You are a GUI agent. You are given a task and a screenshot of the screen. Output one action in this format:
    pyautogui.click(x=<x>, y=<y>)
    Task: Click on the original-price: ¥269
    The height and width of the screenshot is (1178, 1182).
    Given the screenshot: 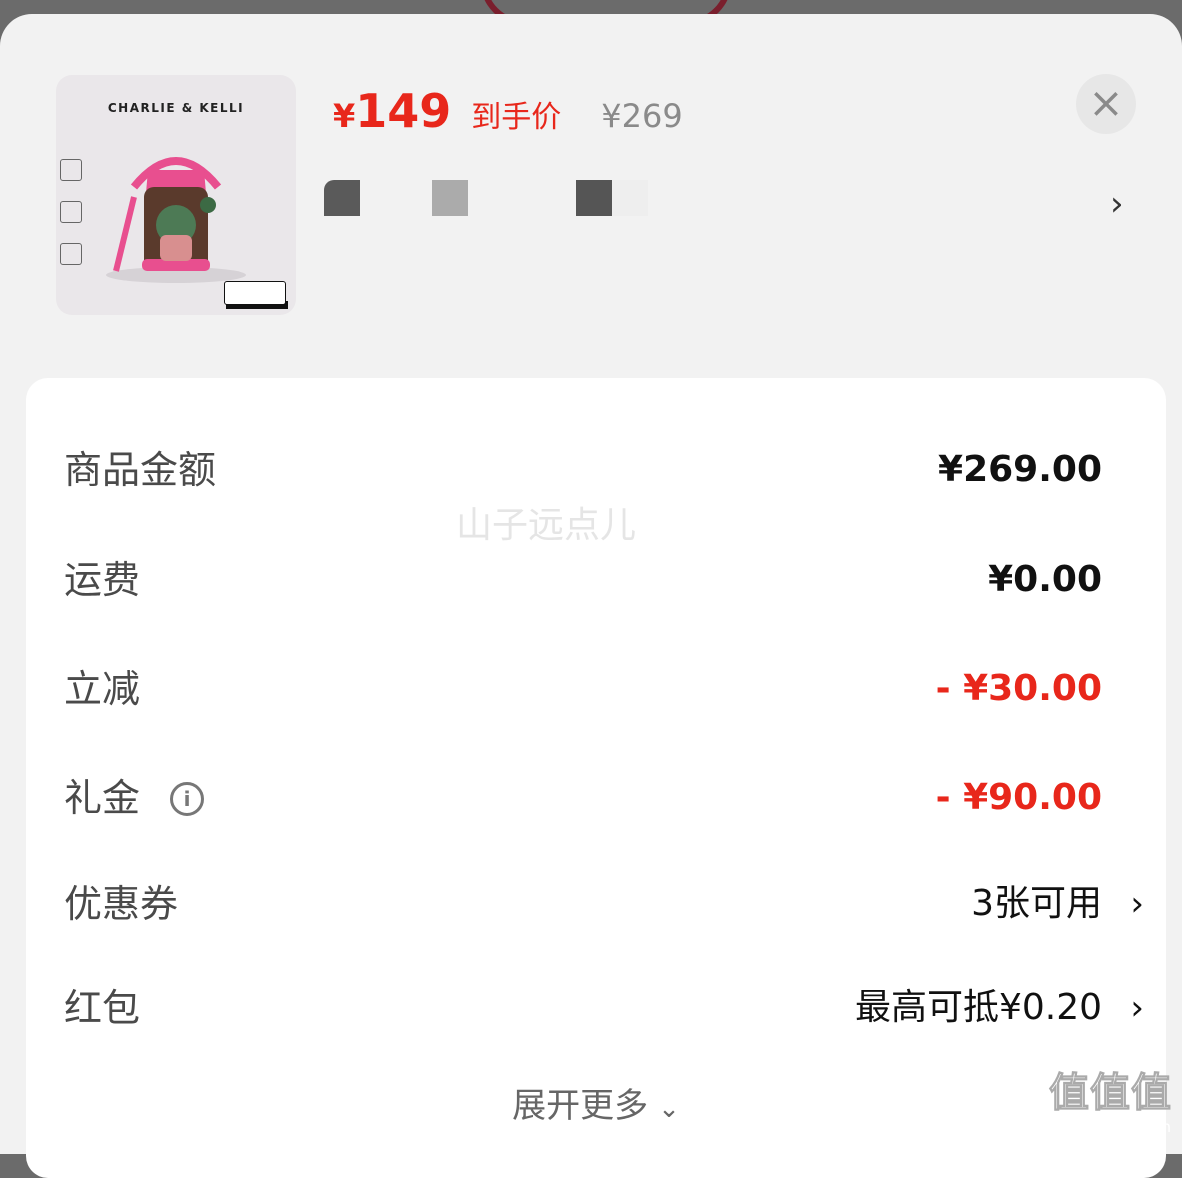 What is the action you would take?
    pyautogui.click(x=642, y=116)
    